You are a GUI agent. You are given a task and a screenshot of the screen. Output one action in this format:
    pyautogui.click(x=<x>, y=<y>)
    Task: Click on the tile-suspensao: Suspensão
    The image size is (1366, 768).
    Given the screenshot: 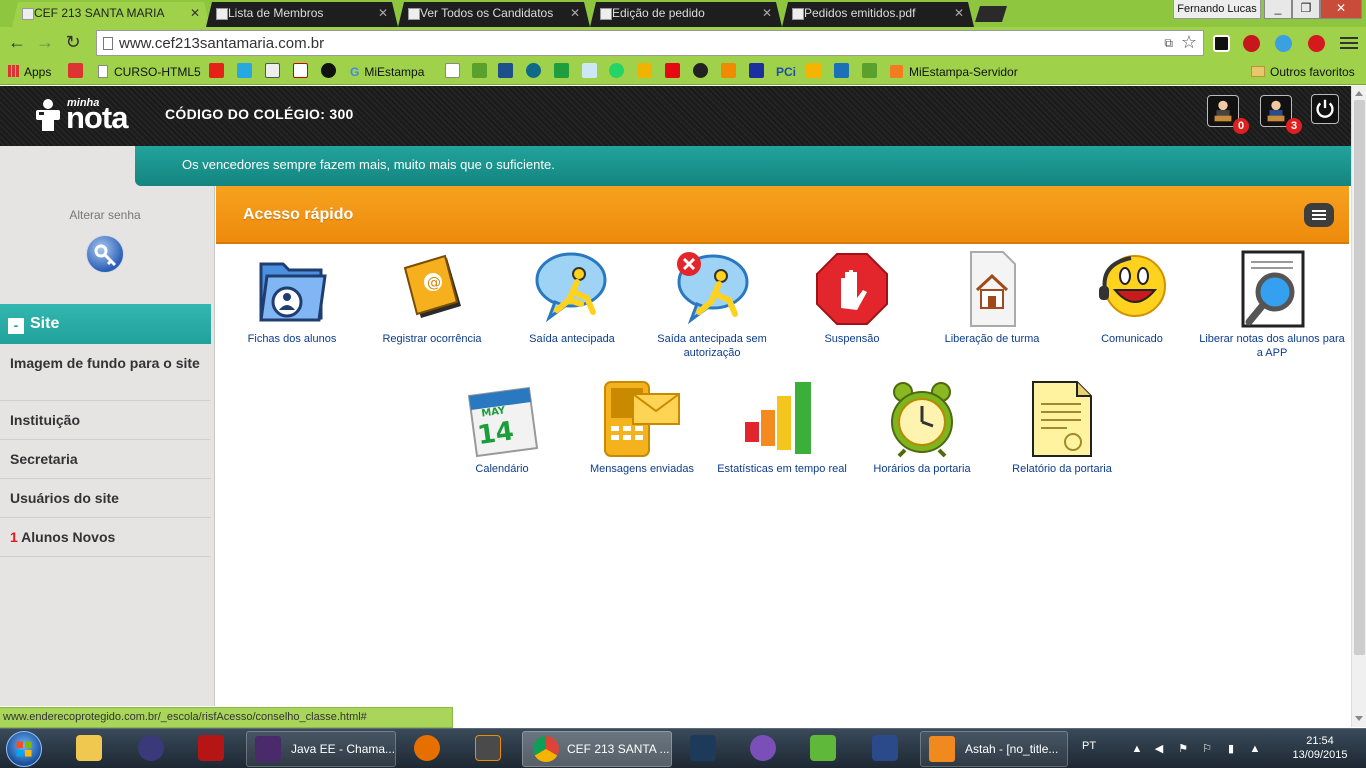 What is the action you would take?
    pyautogui.click(x=852, y=298)
    